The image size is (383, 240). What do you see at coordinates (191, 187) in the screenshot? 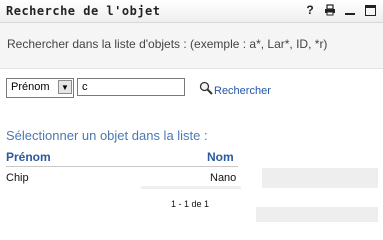
I see `row-divider` at bounding box center [191, 187].